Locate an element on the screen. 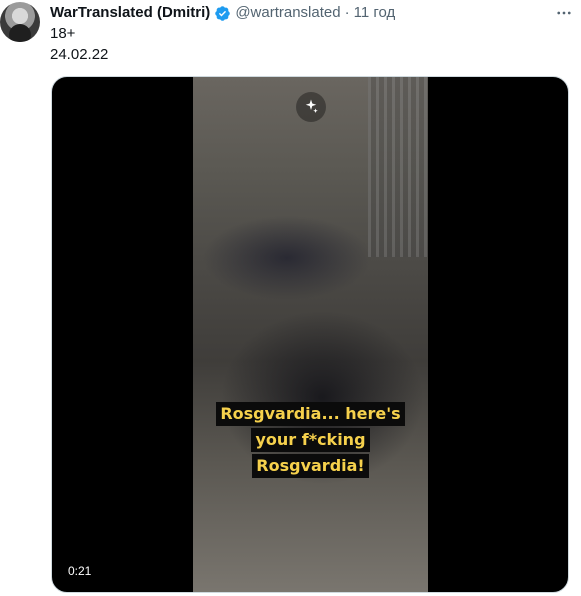  verified-badge-icon is located at coordinates (223, 13).